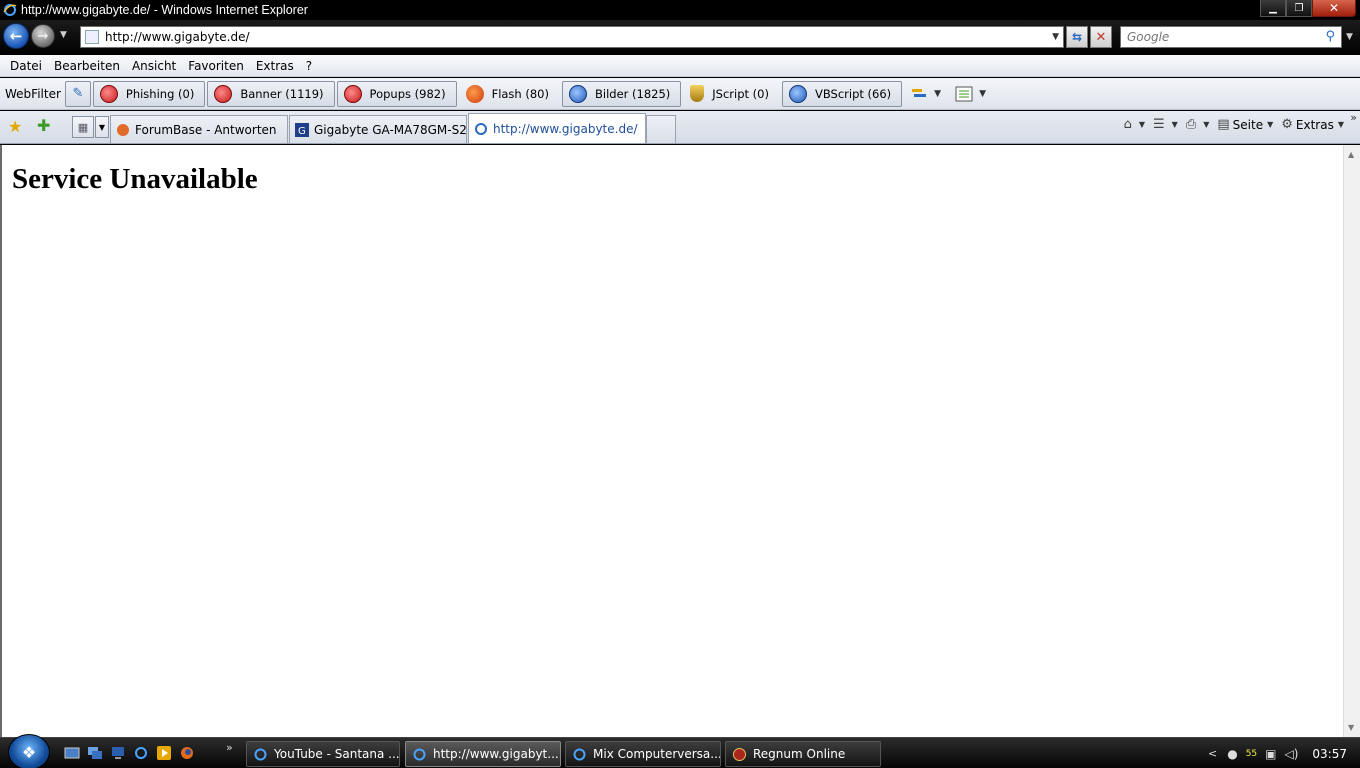 The image size is (1360, 768). I want to click on computer-icon, so click(118, 753).